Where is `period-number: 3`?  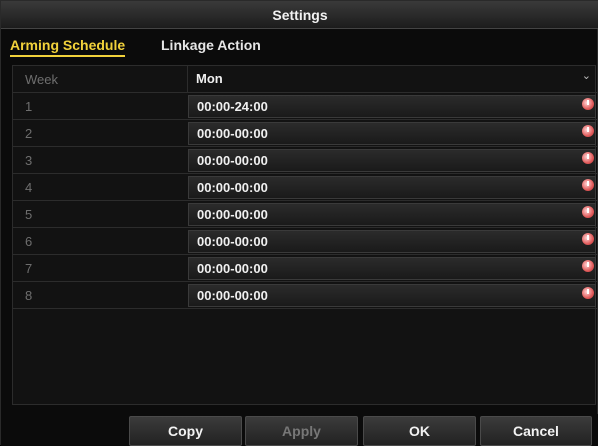 period-number: 3 is located at coordinates (29, 160).